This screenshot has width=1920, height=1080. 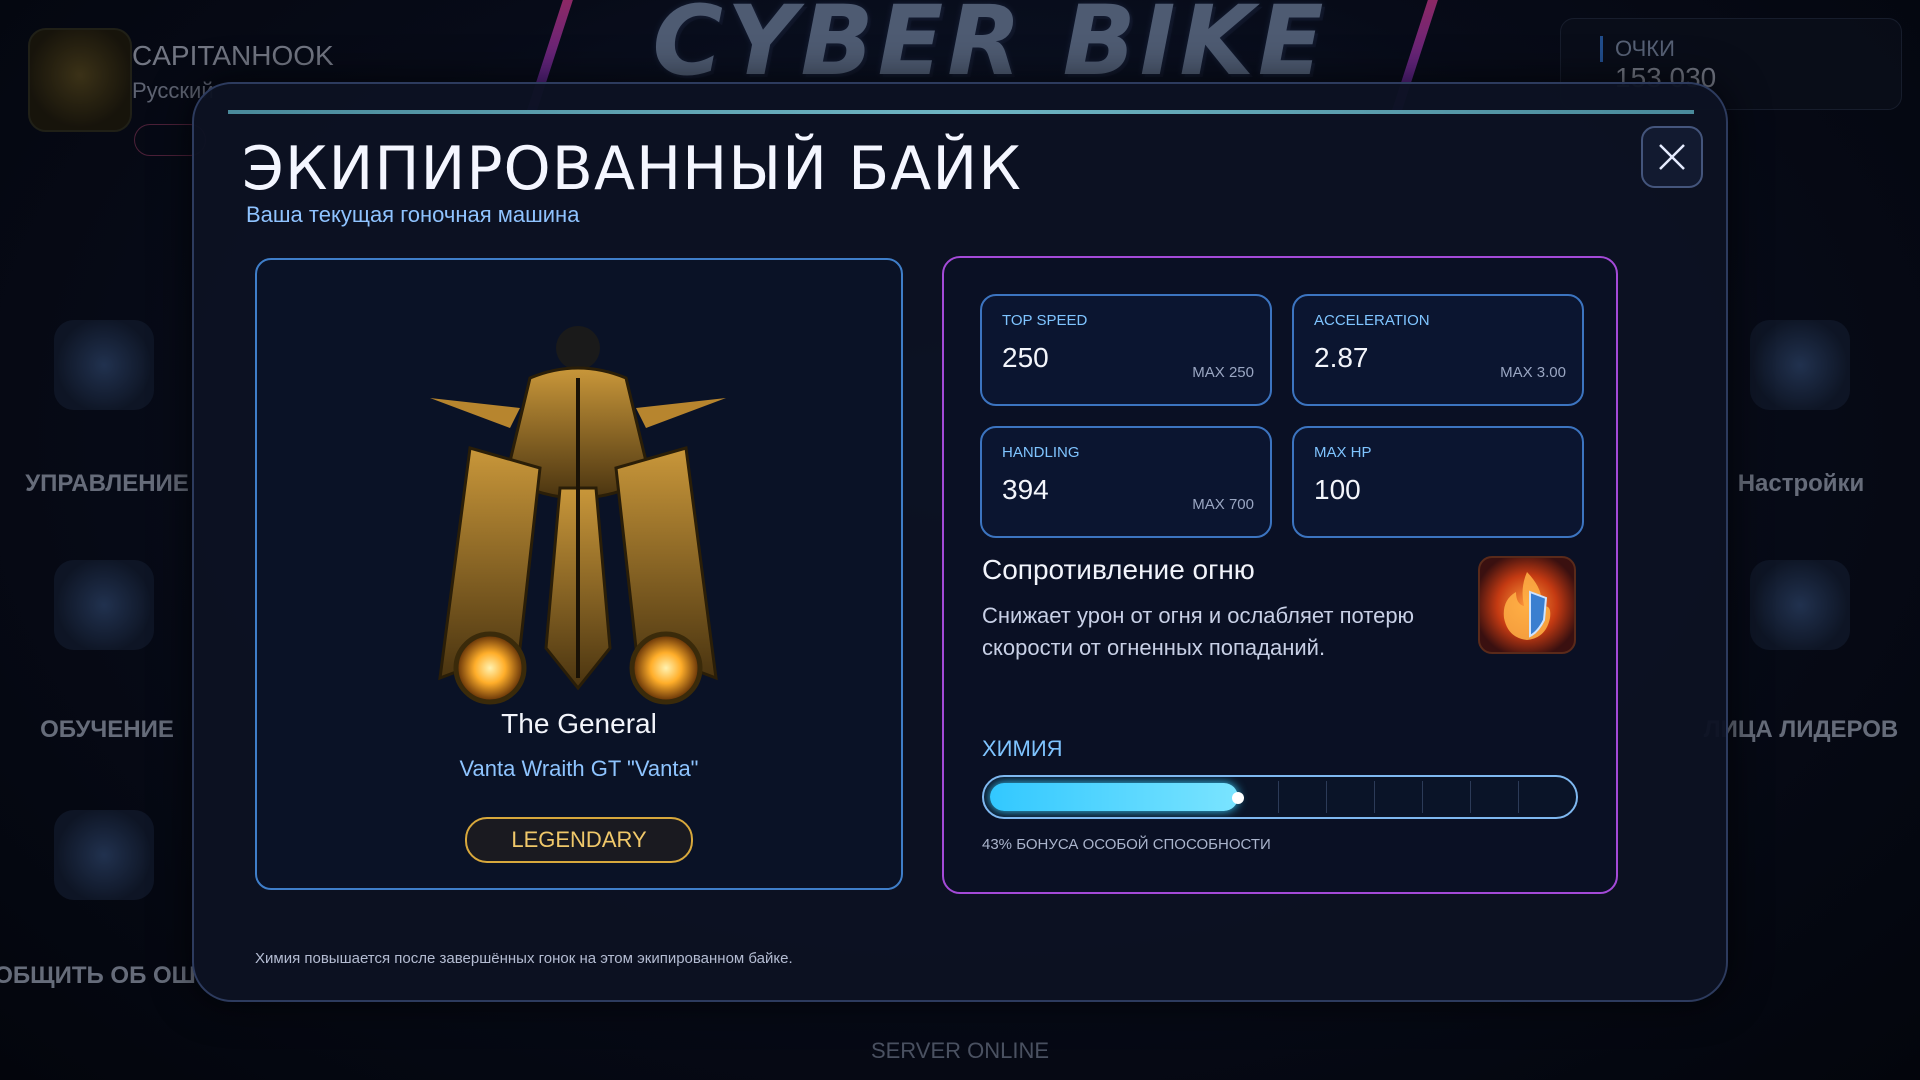 I want to click on stat-card-top-speed: TOP SPEED 250 MAX 250, so click(x=1126, y=350).